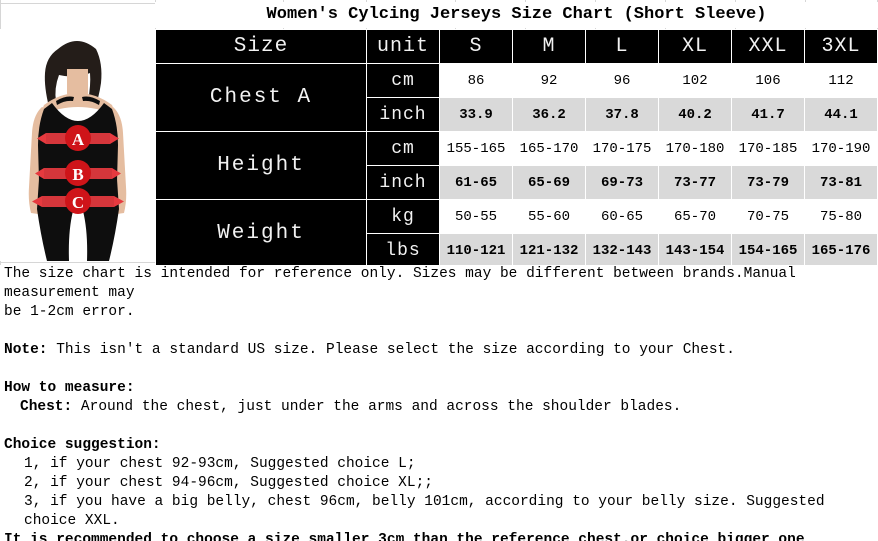 Image resolution: width=878 pixels, height=541 pixels. Describe the element at coordinates (622, 182) in the screenshot. I see `value-cell: 69-73` at that location.